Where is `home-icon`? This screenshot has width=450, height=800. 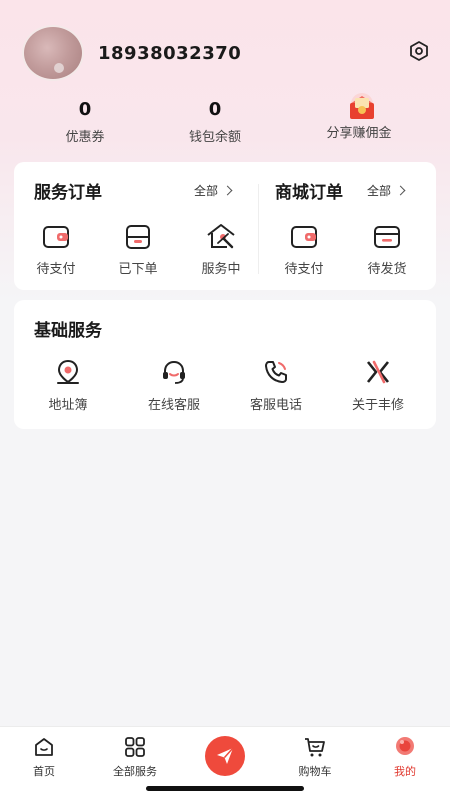 home-icon is located at coordinates (44, 747).